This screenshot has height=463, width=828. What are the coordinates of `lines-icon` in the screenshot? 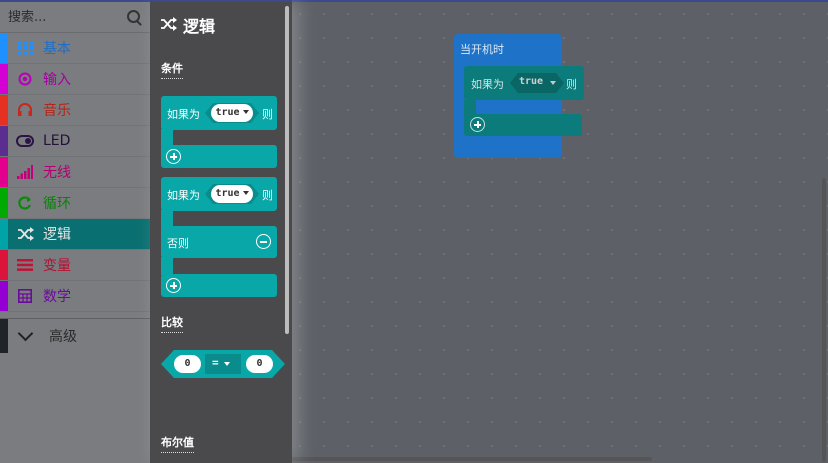 It's located at (25, 265).